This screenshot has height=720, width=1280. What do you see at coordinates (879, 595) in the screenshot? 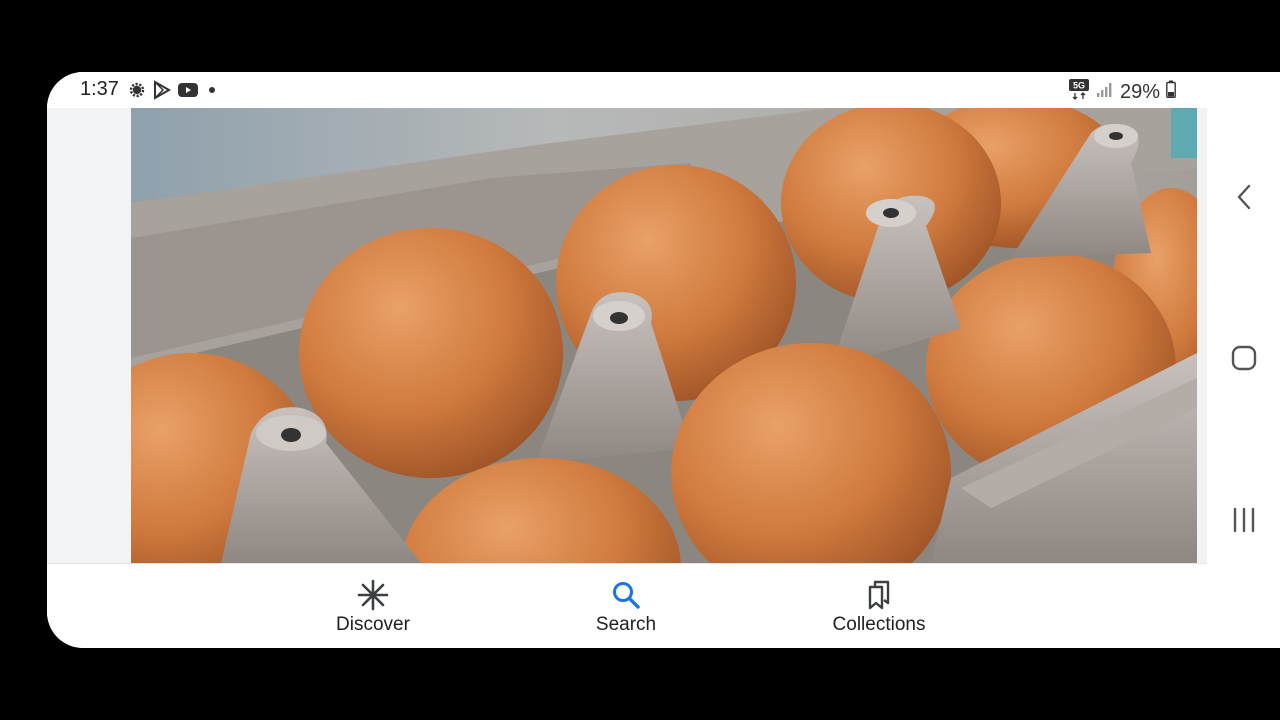
I see `bookmarks-icon` at bounding box center [879, 595].